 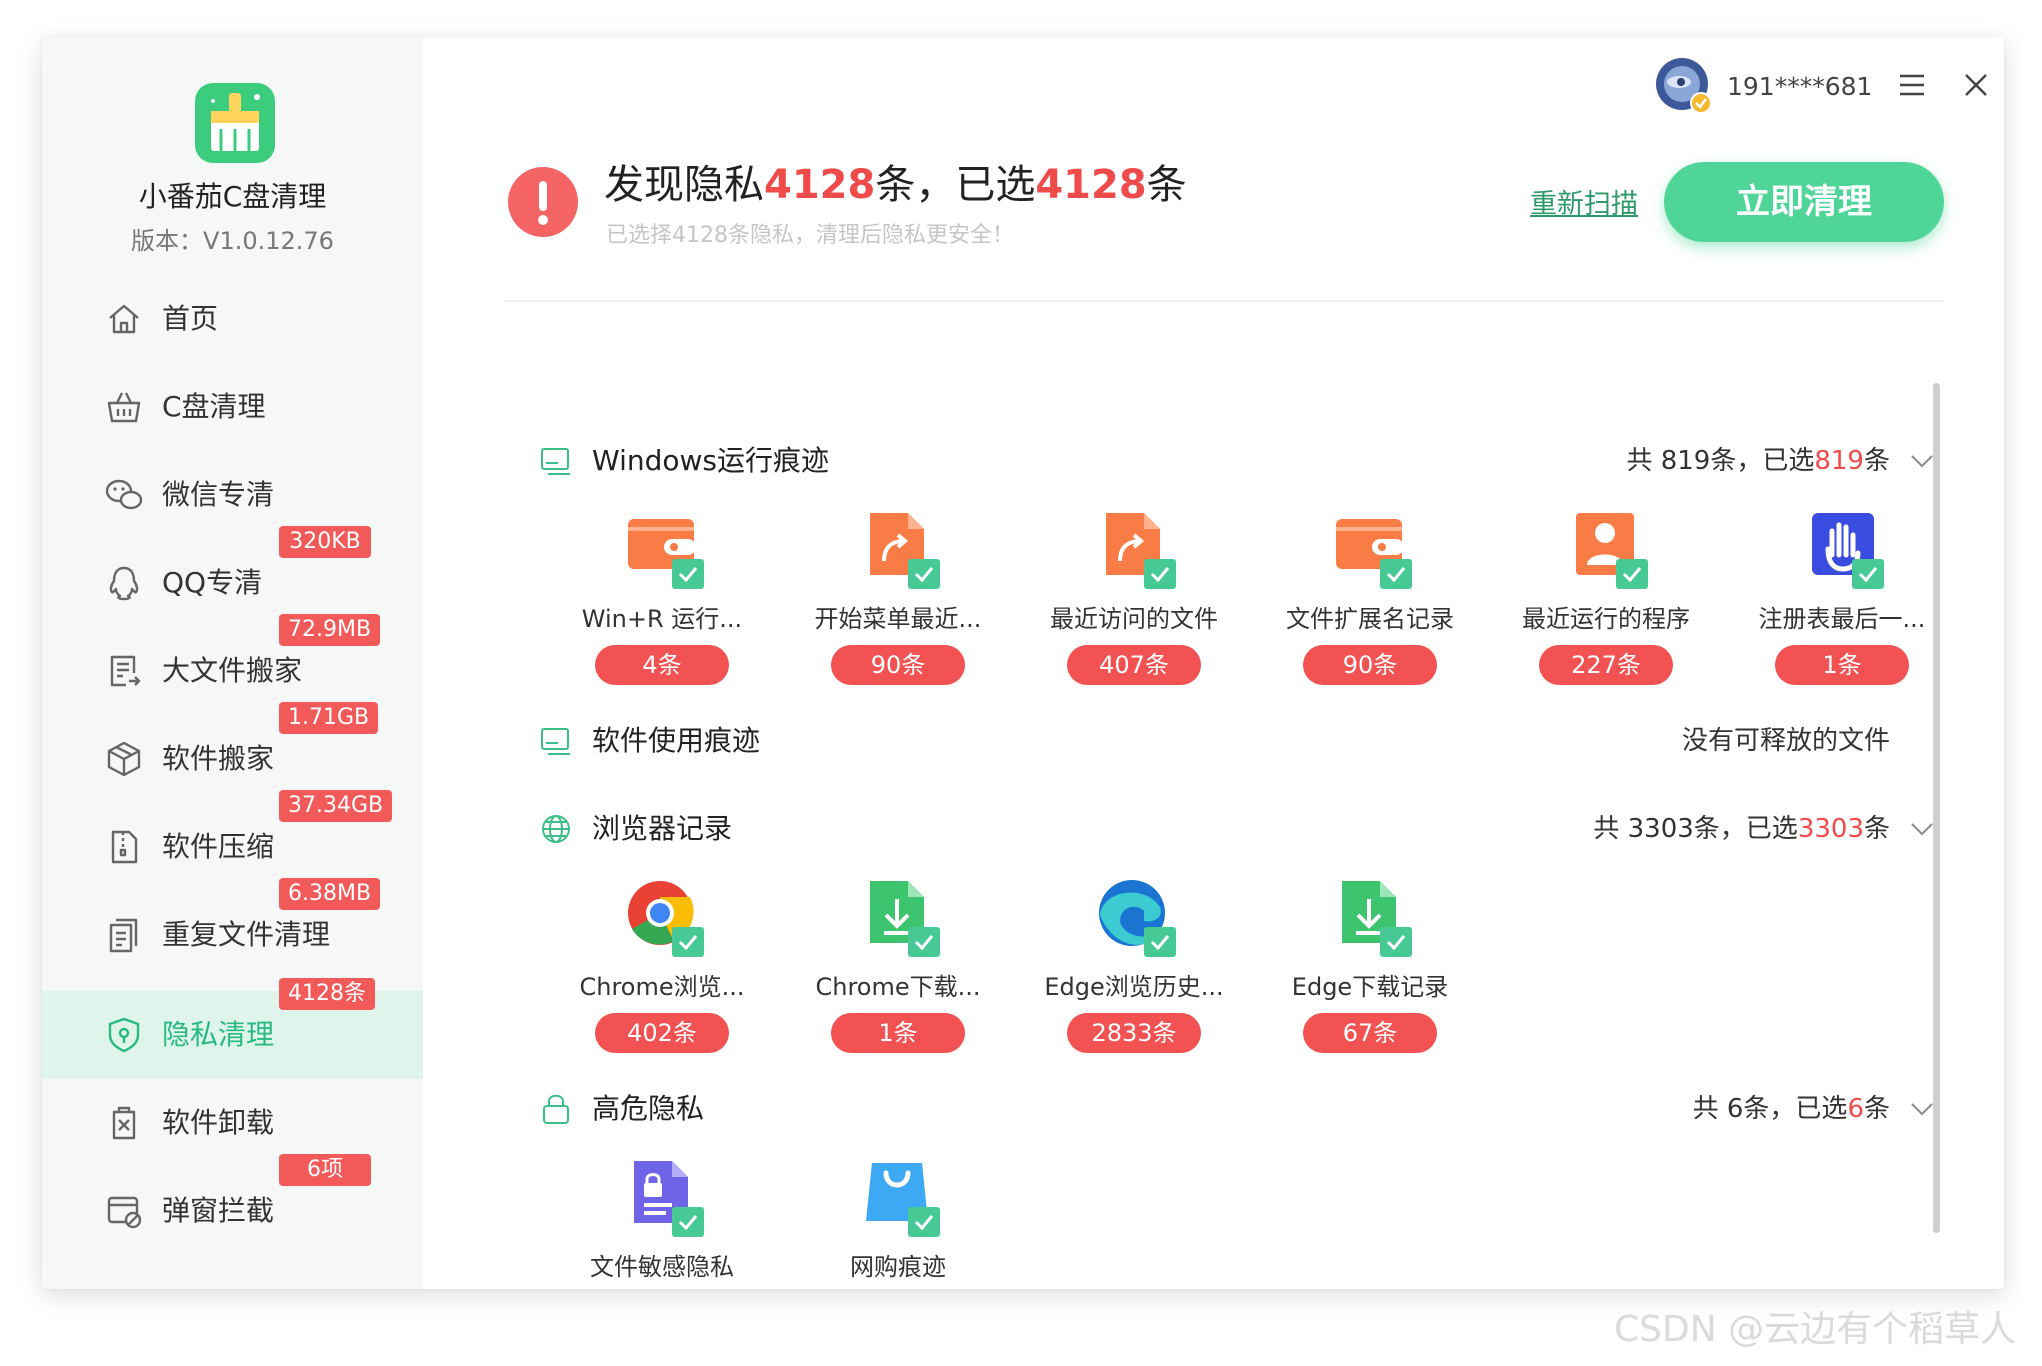 I want to click on sidebar-item-home: 首页, so click(x=232, y=319).